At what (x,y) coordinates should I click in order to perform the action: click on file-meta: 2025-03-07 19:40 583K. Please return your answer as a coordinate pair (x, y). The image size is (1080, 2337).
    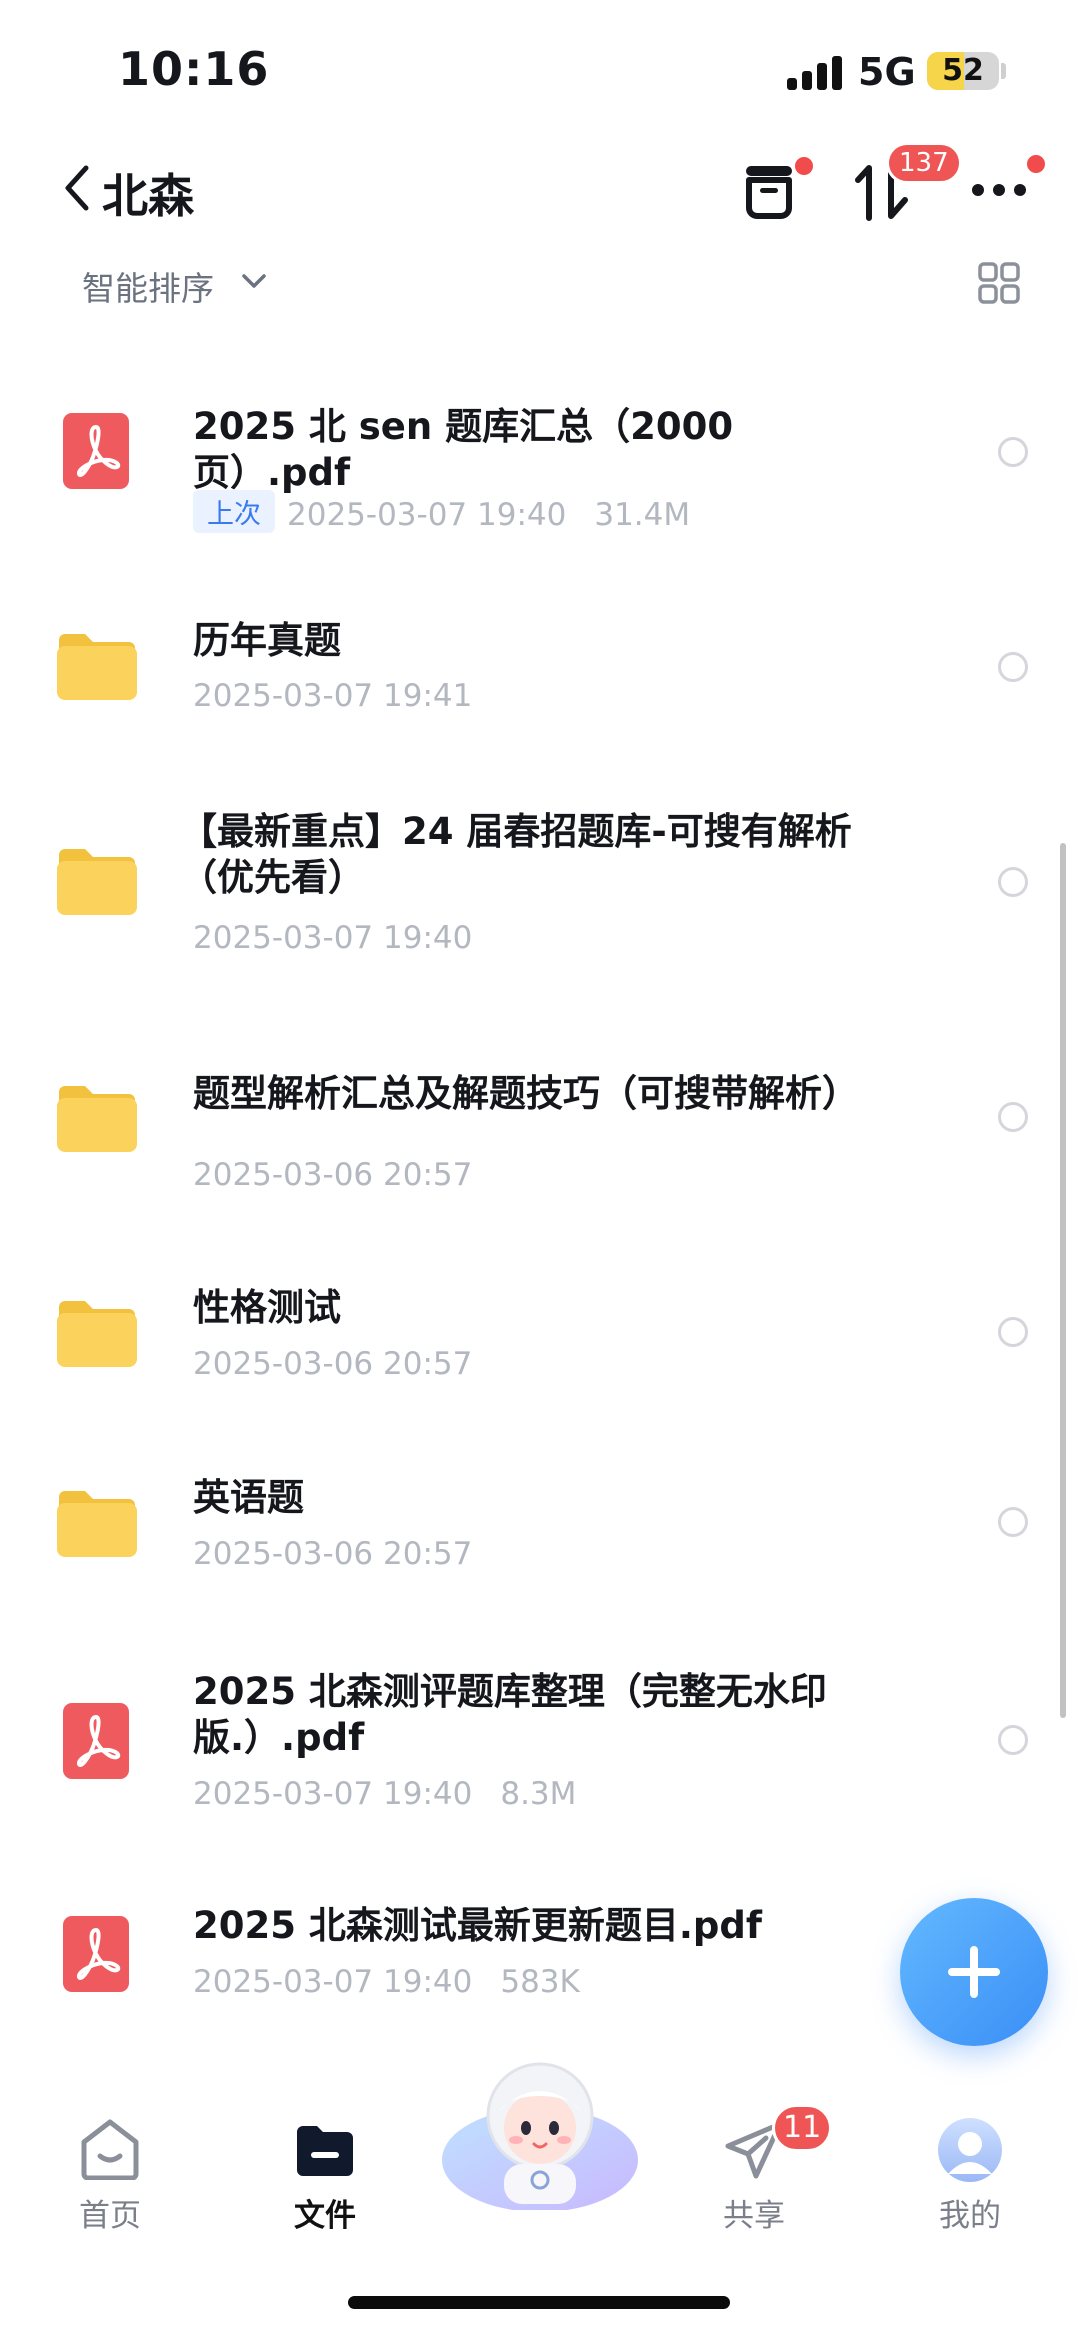
    Looking at the image, I should click on (386, 1982).